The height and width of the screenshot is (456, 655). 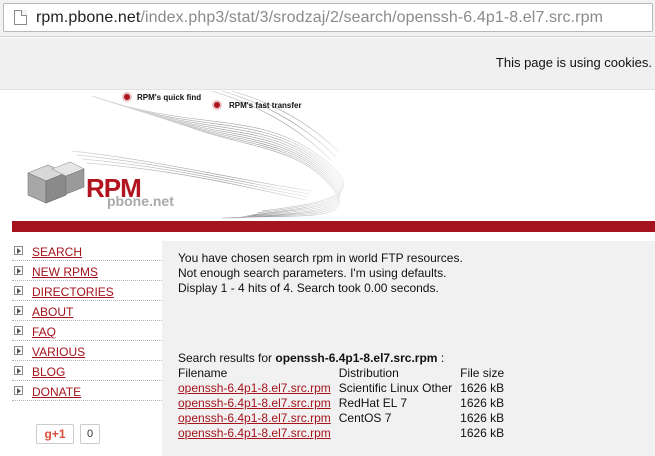 What do you see at coordinates (87, 391) in the screenshot?
I see `sidebar-item-donate: DONATE` at bounding box center [87, 391].